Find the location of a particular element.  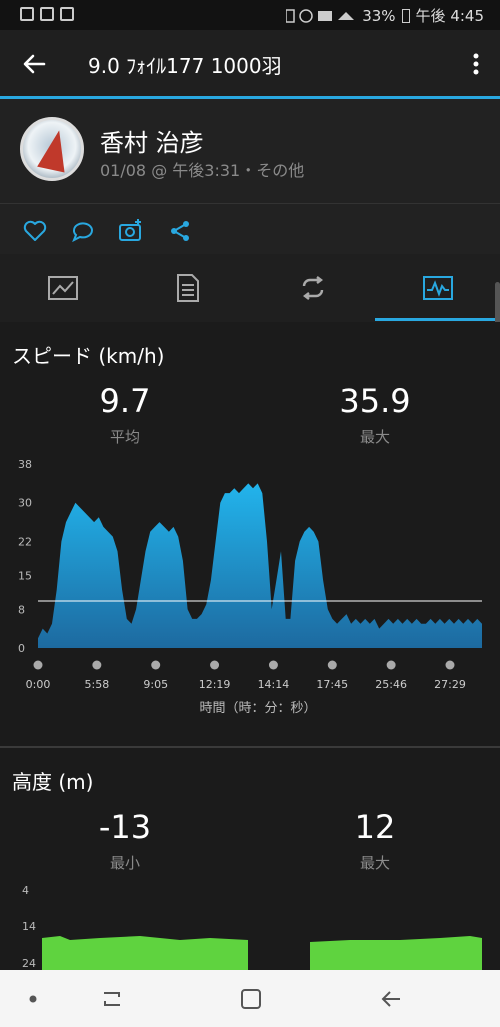

altitude-title: 高度 (m) is located at coordinates (53, 782).